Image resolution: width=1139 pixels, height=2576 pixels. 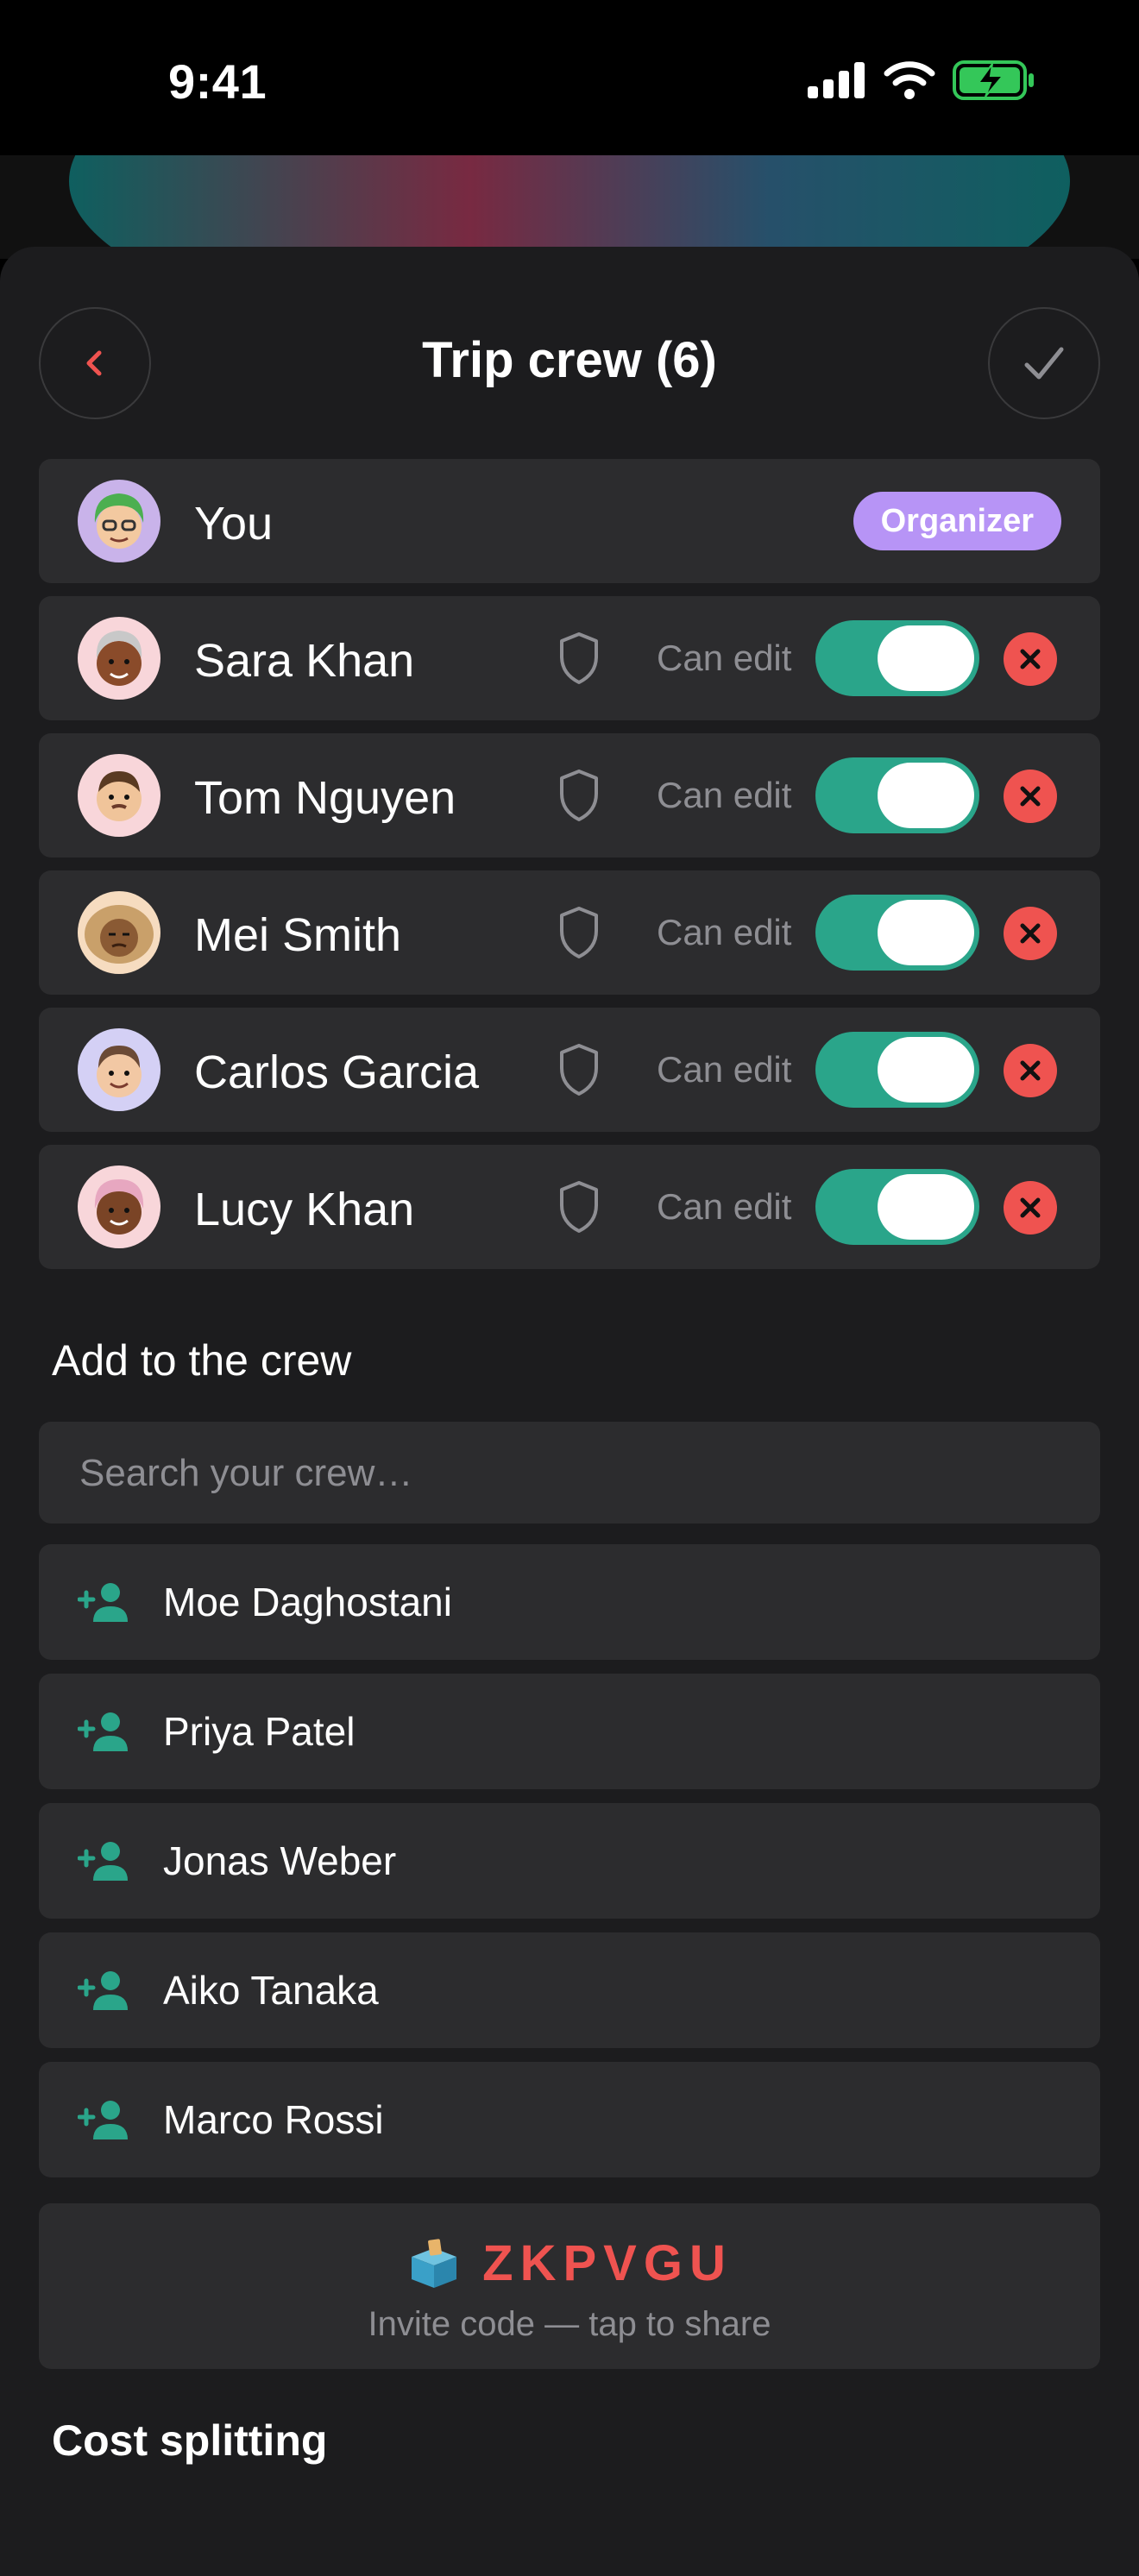 I want to click on candidate-row: Jonas Weber, so click(x=569, y=1861).